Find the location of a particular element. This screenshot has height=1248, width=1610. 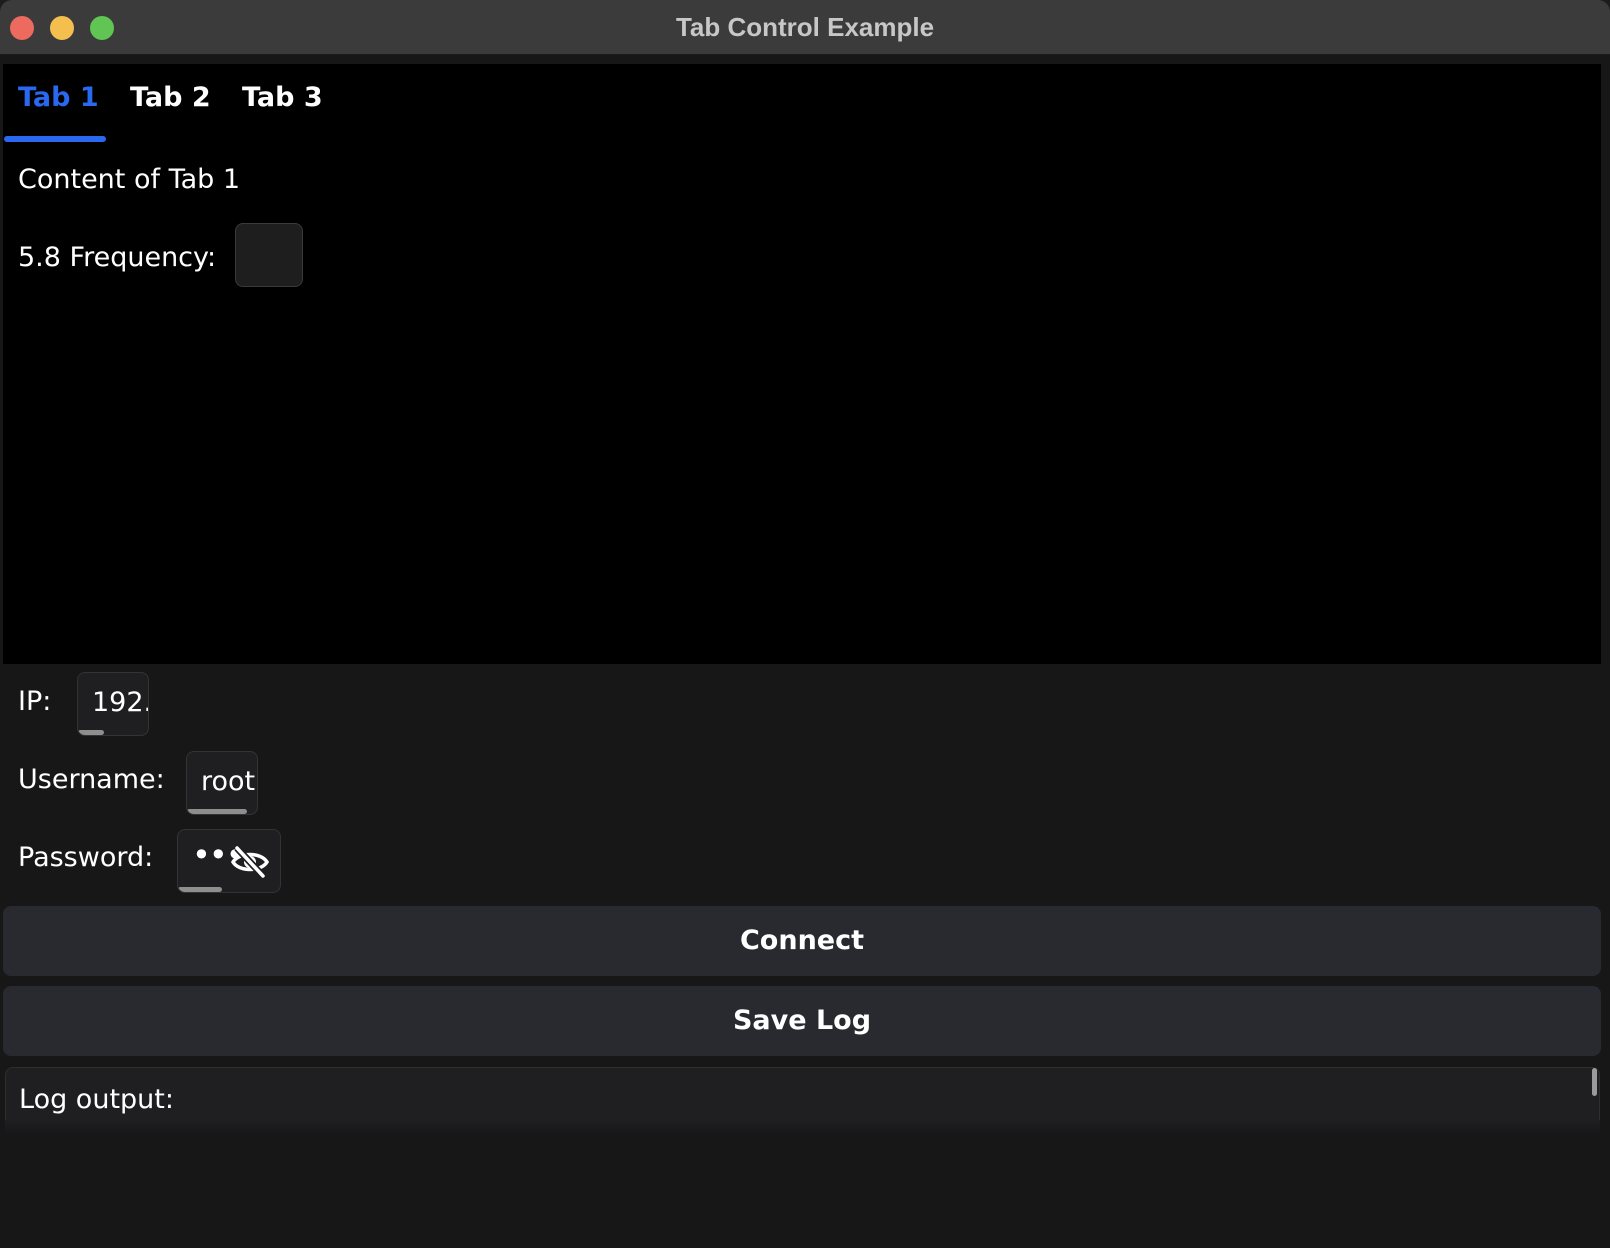

username-input: root is located at coordinates (222, 783).